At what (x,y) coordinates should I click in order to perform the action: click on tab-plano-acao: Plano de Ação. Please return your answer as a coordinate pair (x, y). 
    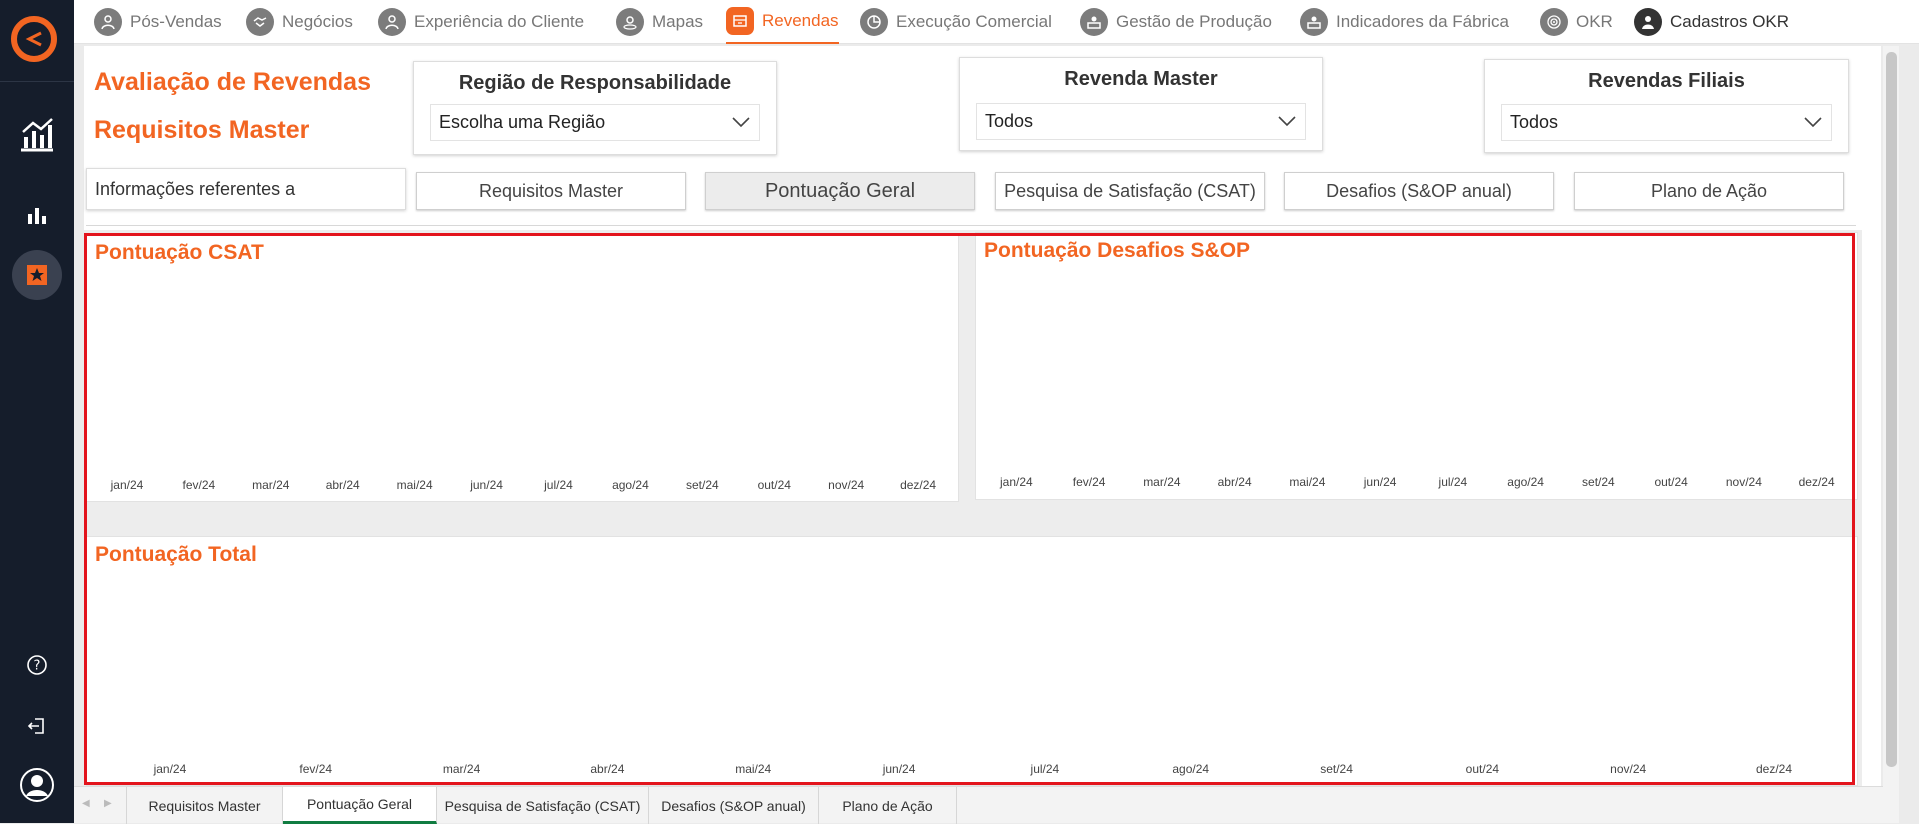
    Looking at the image, I should click on (888, 805).